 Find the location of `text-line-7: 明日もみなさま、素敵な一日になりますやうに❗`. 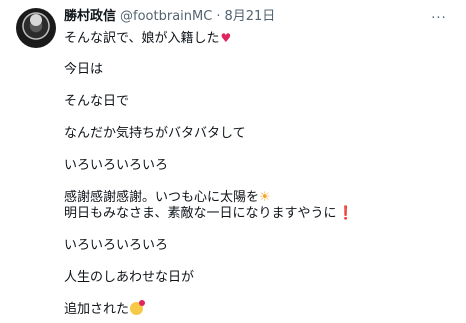

text-line-7: 明日もみなさま、素敵な一日になりますやうに❗ is located at coordinates (258, 214).